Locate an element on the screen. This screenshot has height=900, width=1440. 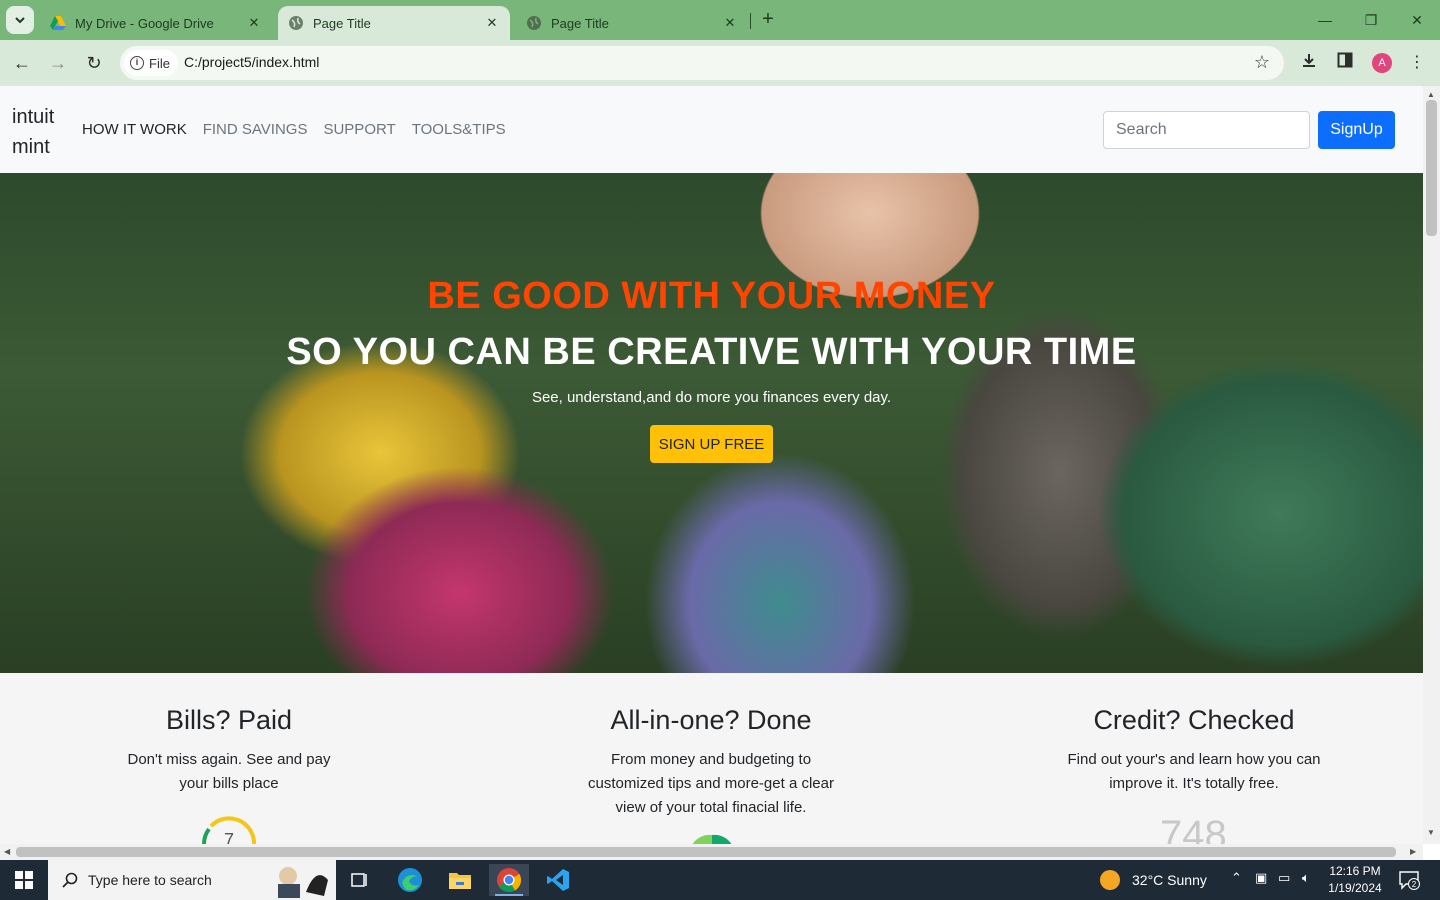
back-arrow-icon: ← is located at coordinates (22, 63).